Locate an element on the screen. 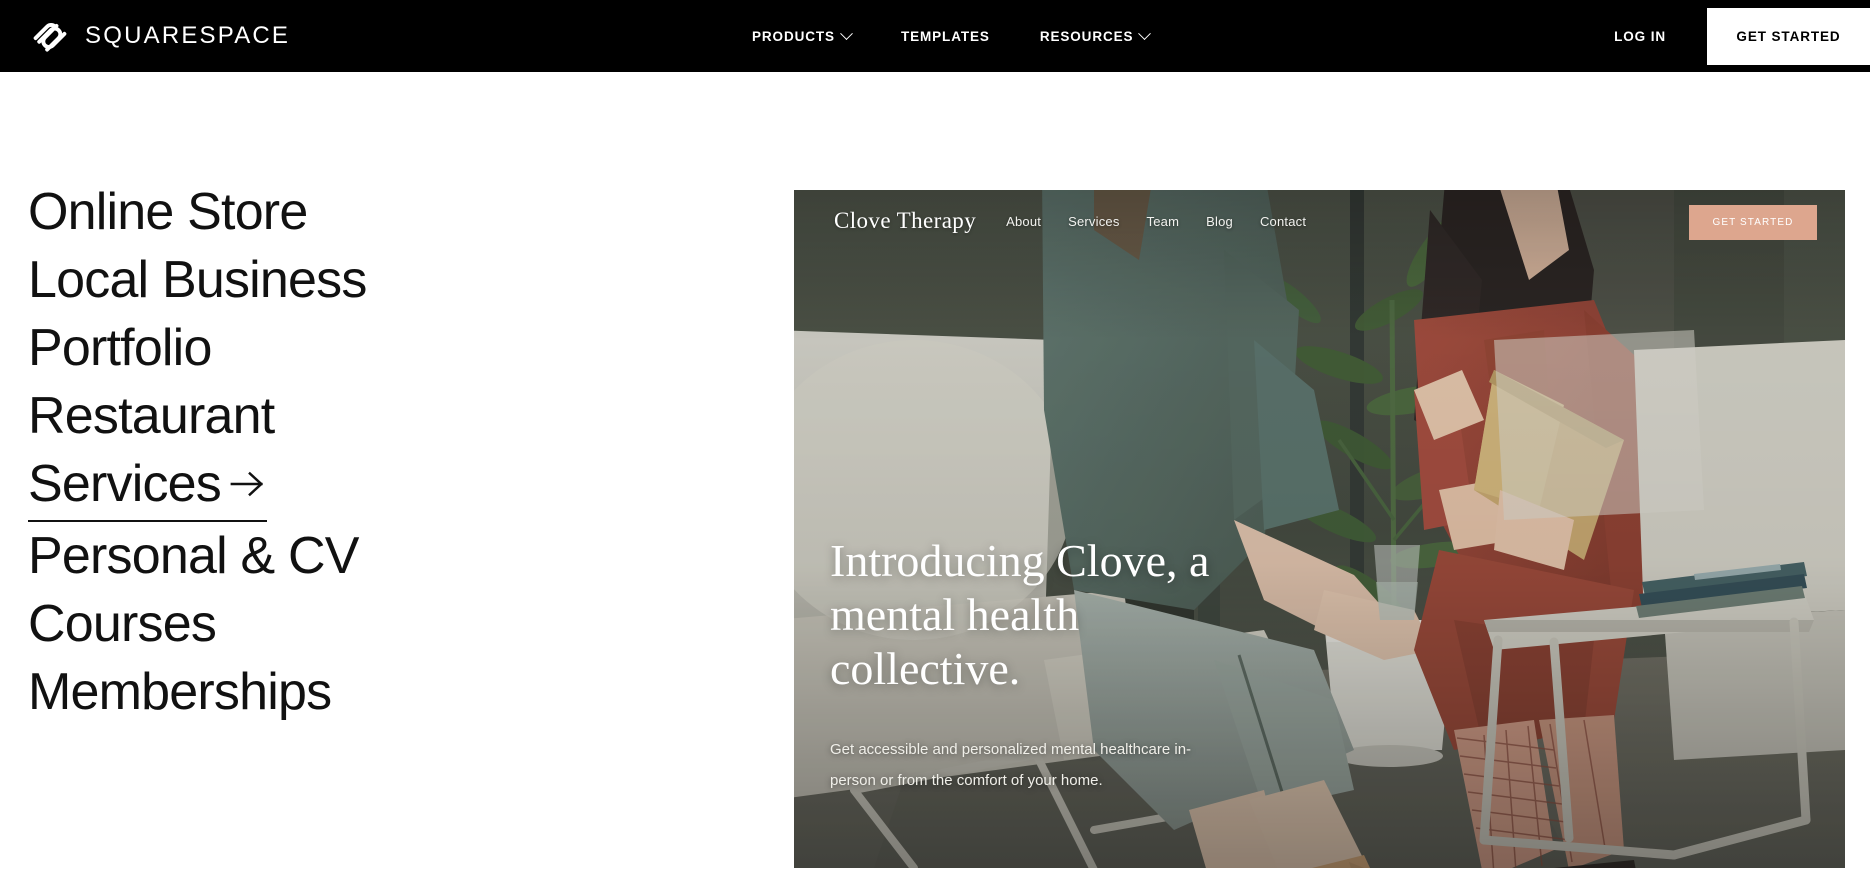 The width and height of the screenshot is (1870, 882). preview-site-nav: About Services Team Blog Contact is located at coordinates (1156, 221).